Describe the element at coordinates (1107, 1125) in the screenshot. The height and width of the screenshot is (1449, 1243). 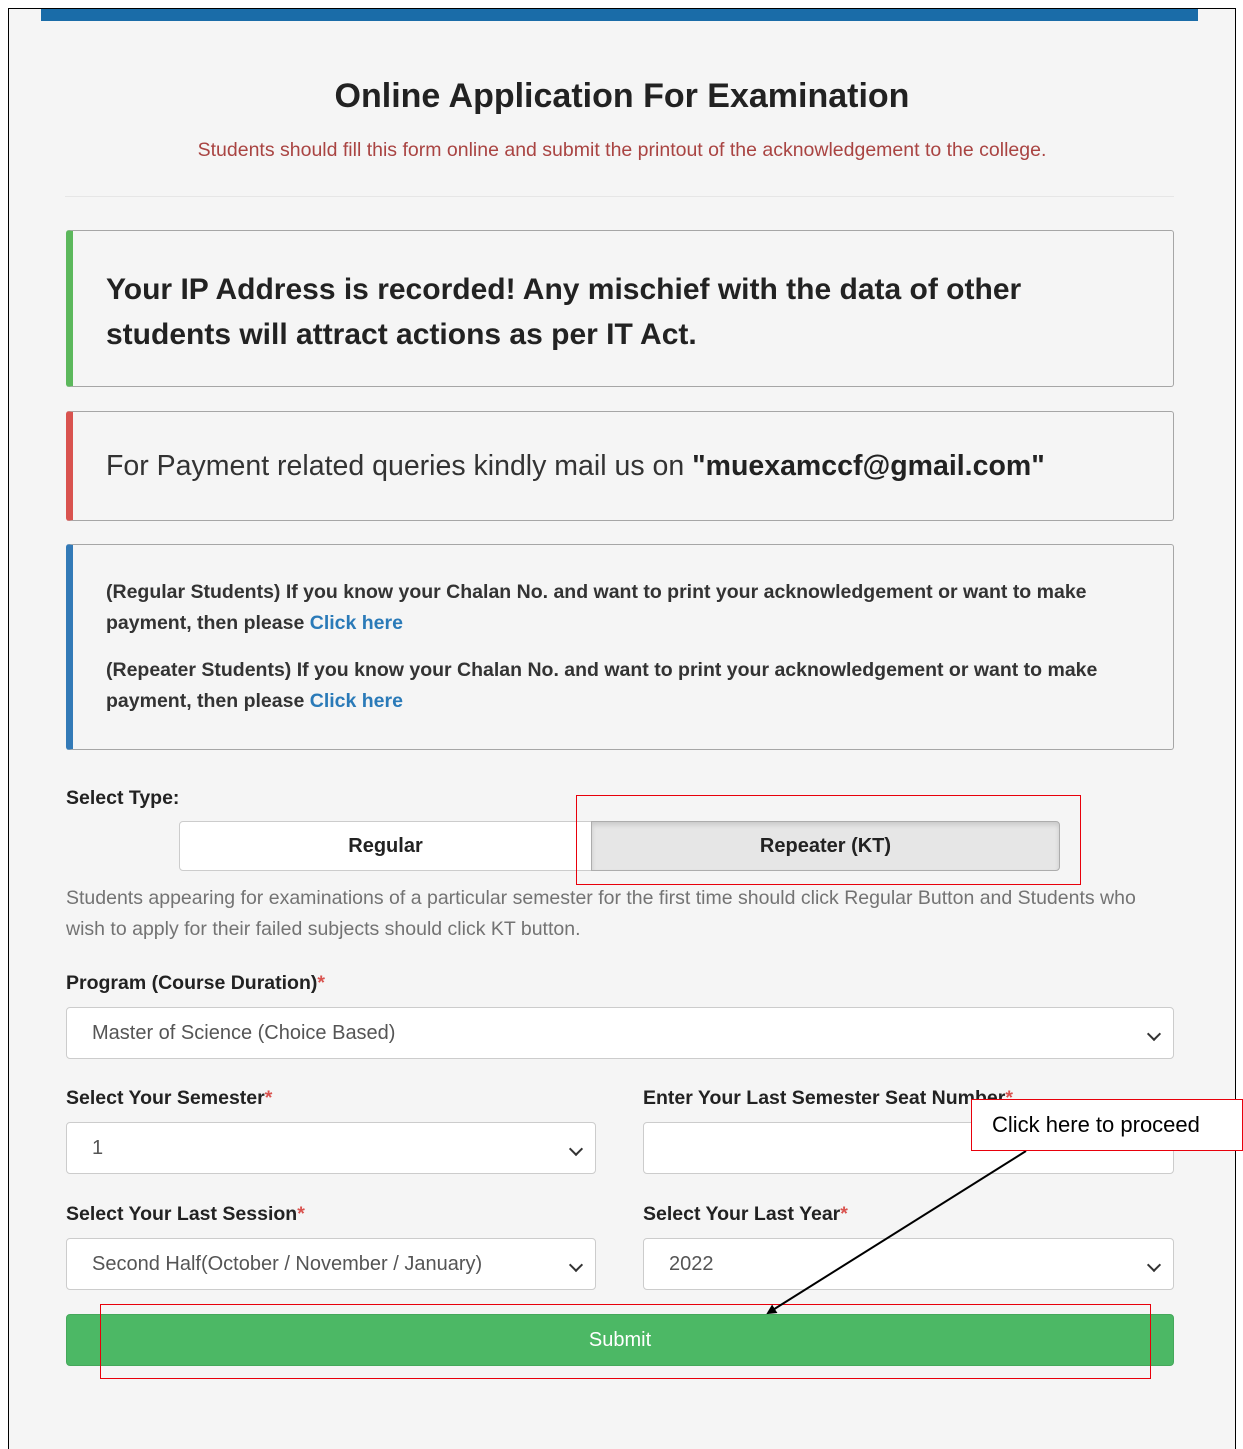
I see `click-to-proceed-callout: Click here to proceed` at that location.